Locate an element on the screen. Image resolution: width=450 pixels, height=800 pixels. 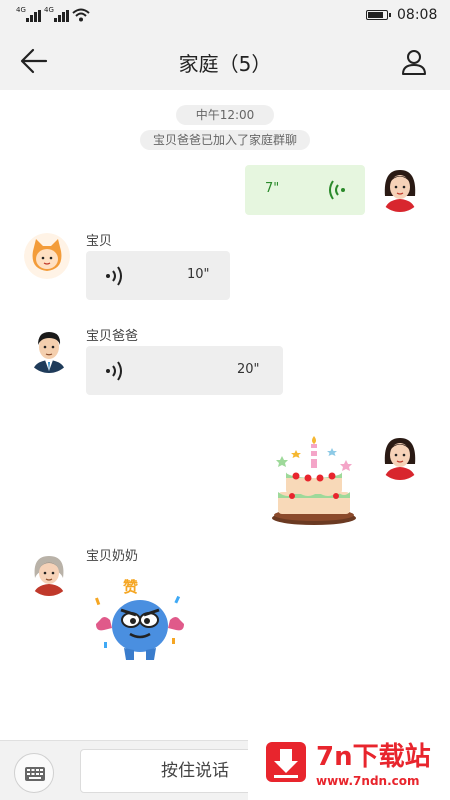
network-type-1: 4G is located at coordinates (21, 10).